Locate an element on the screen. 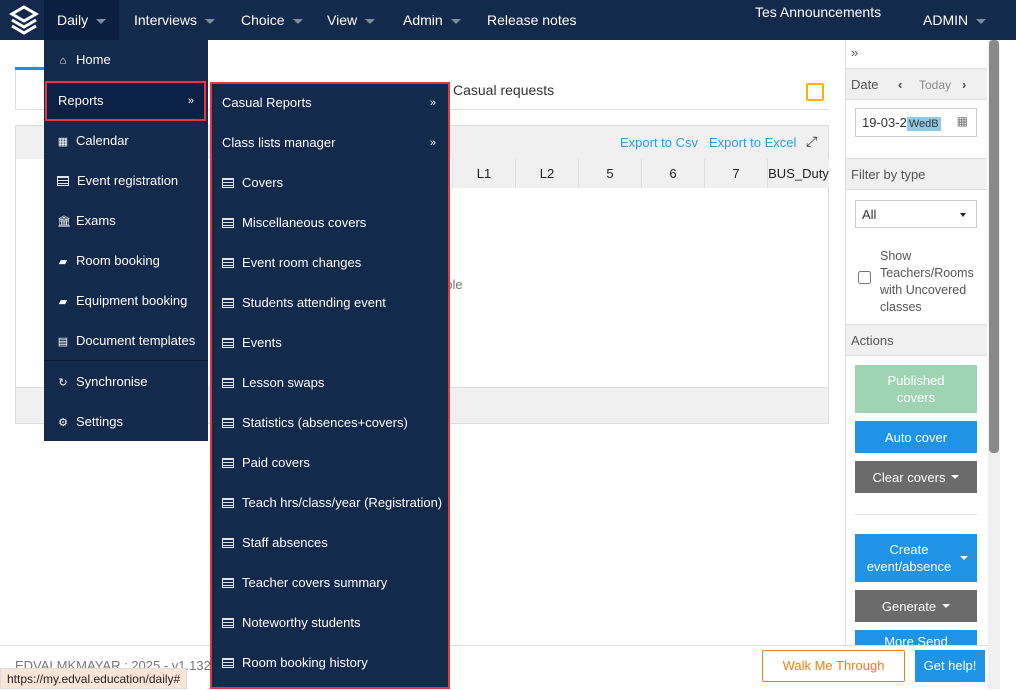 Image resolution: width=1016 pixels, height=690 pixels. bank-icon: 🏛 is located at coordinates (64, 222).